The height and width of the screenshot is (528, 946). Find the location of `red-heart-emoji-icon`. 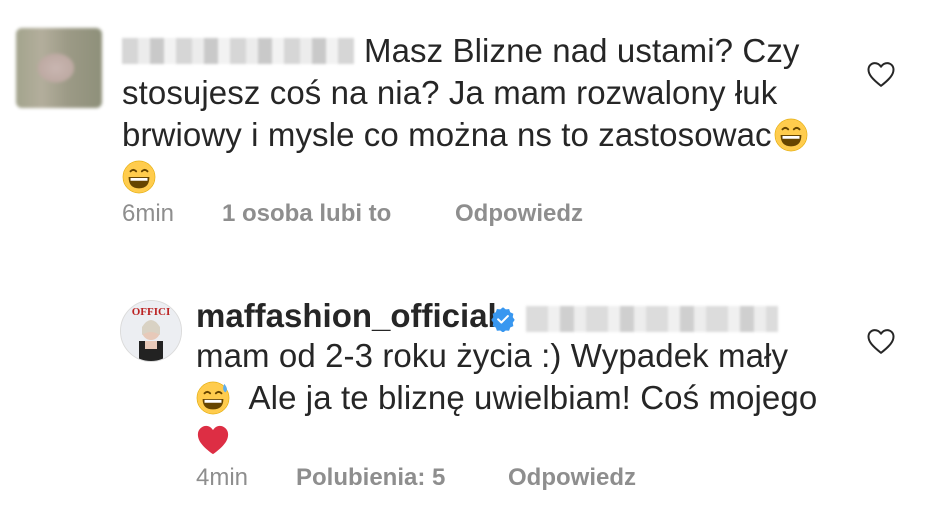

red-heart-emoji-icon is located at coordinates (213, 440).